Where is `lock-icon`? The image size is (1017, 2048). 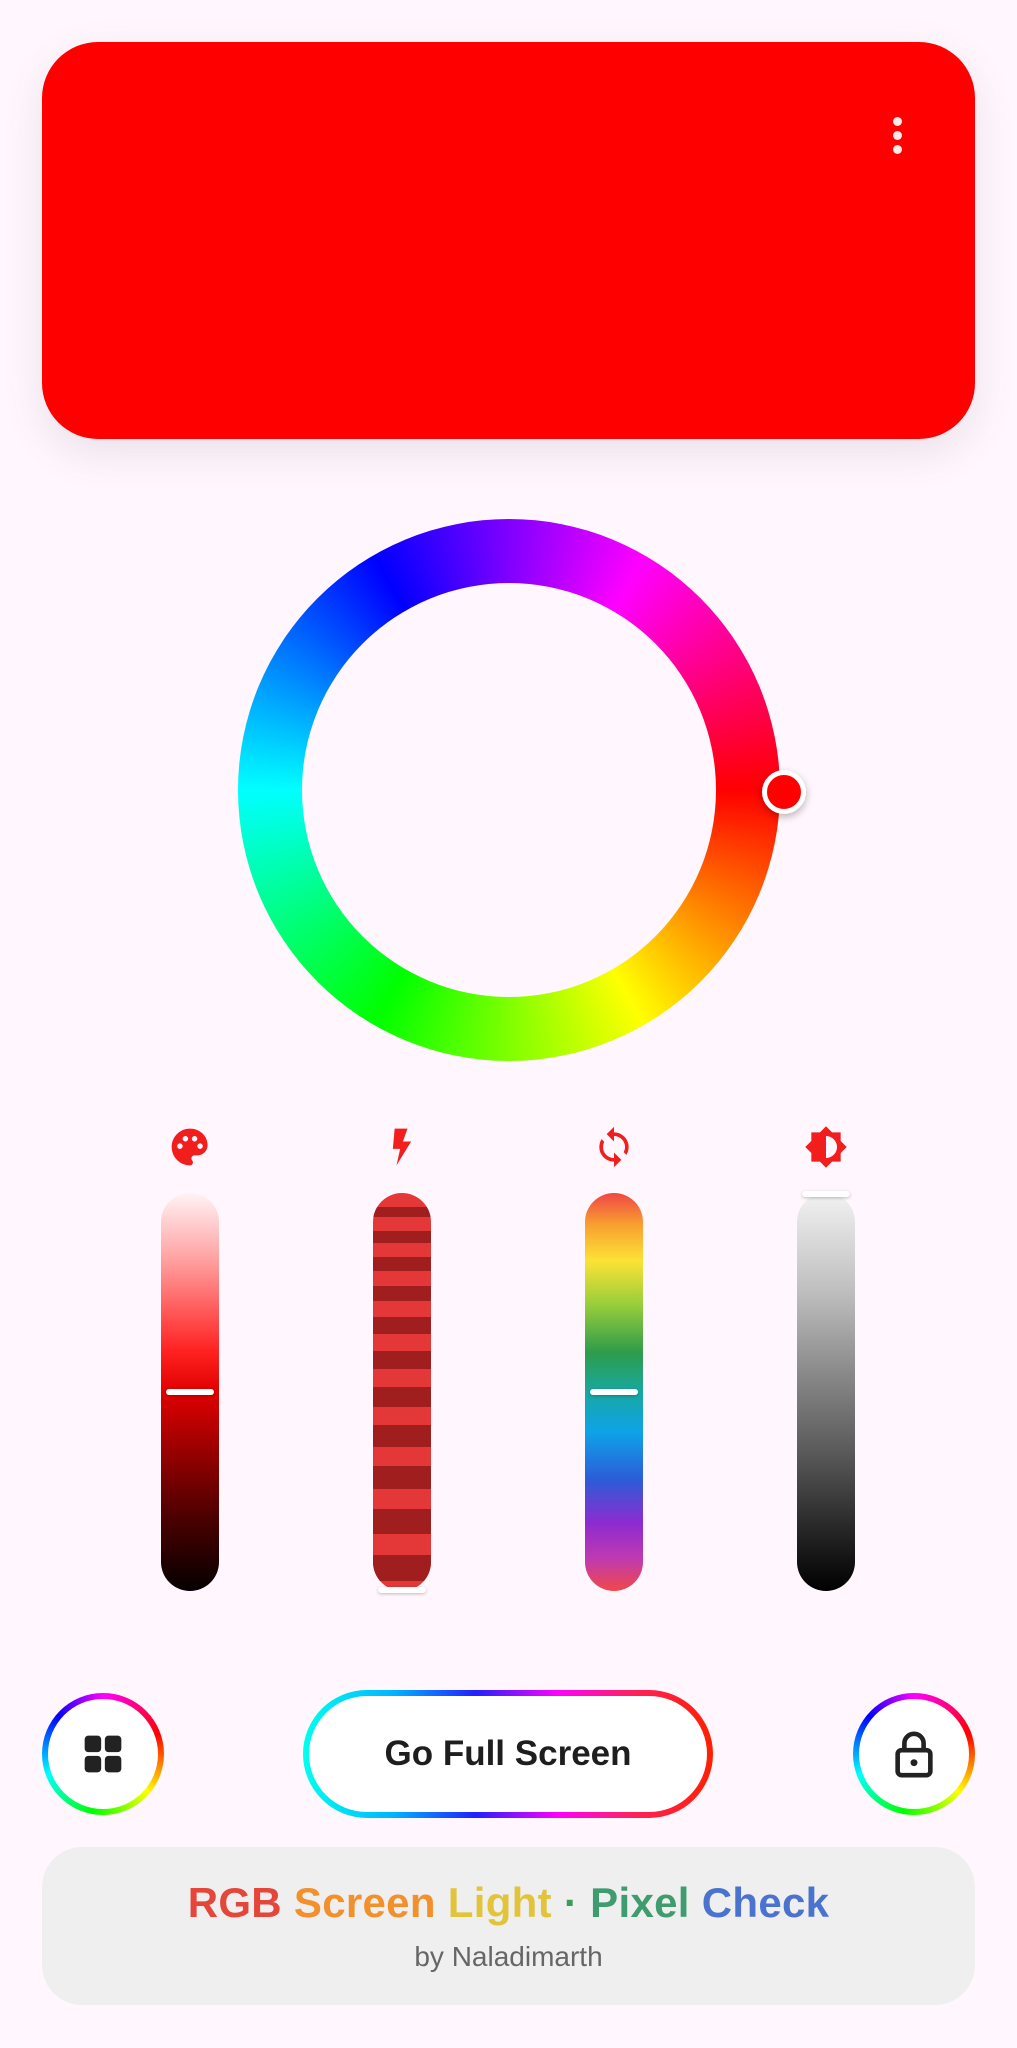
lock-icon is located at coordinates (914, 1754).